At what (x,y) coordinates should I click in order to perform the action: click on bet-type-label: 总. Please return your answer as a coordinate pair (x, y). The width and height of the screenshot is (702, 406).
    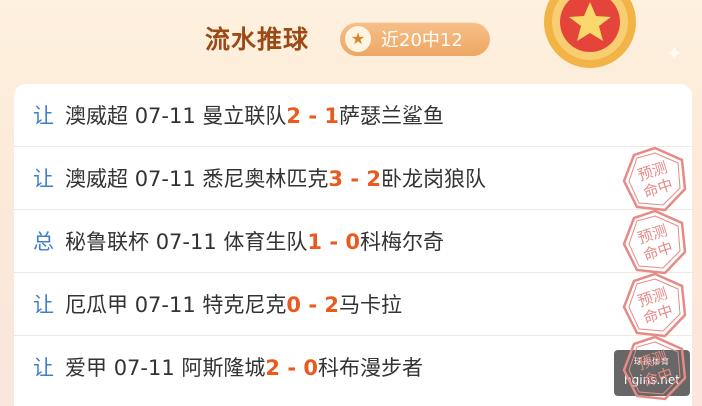
    Looking at the image, I should click on (43, 242).